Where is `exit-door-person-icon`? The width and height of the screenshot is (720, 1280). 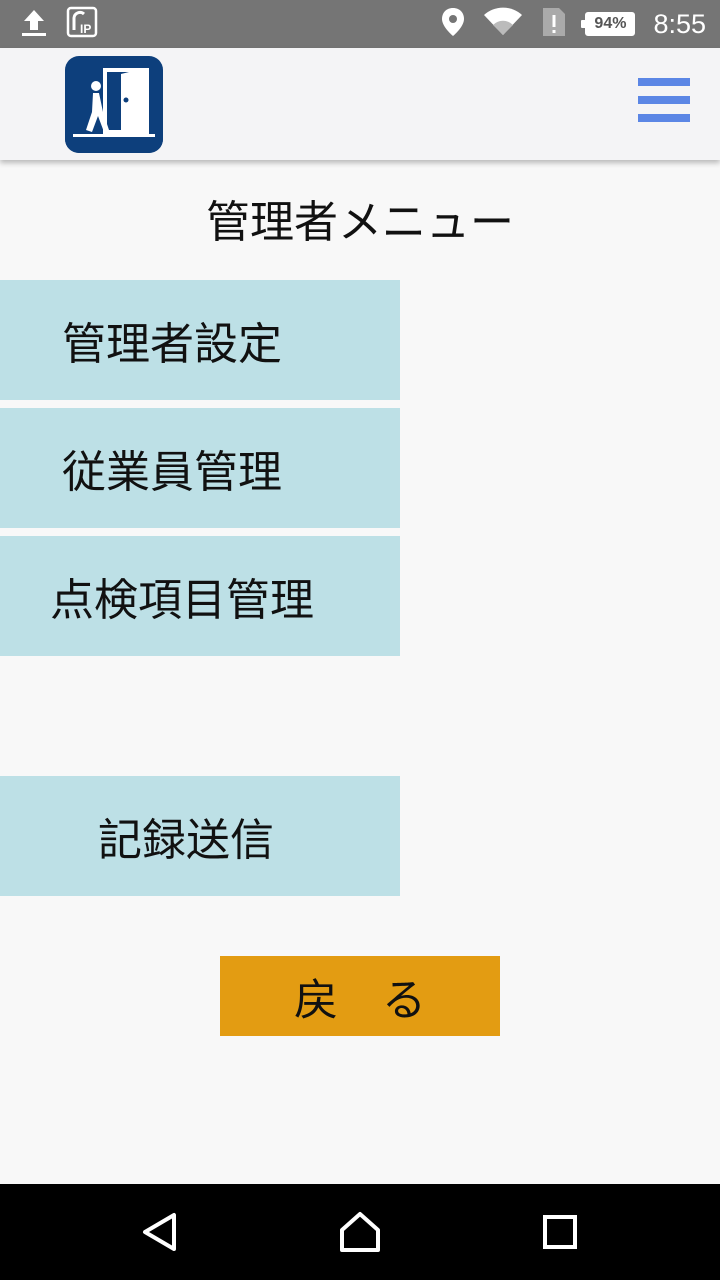
exit-door-person-icon is located at coordinates (114, 104).